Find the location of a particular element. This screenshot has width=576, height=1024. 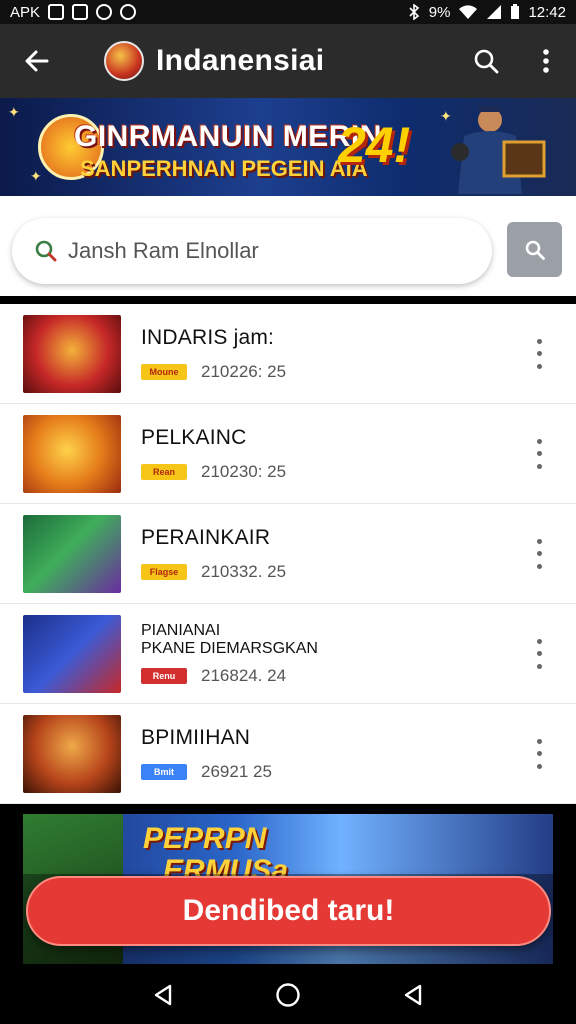

battery-percent: 9% is located at coordinates (439, 12).